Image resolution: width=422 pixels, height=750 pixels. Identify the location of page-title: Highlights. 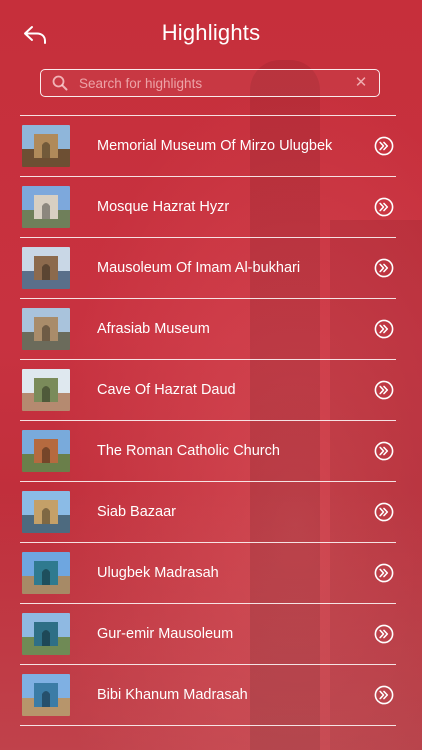
(211, 32).